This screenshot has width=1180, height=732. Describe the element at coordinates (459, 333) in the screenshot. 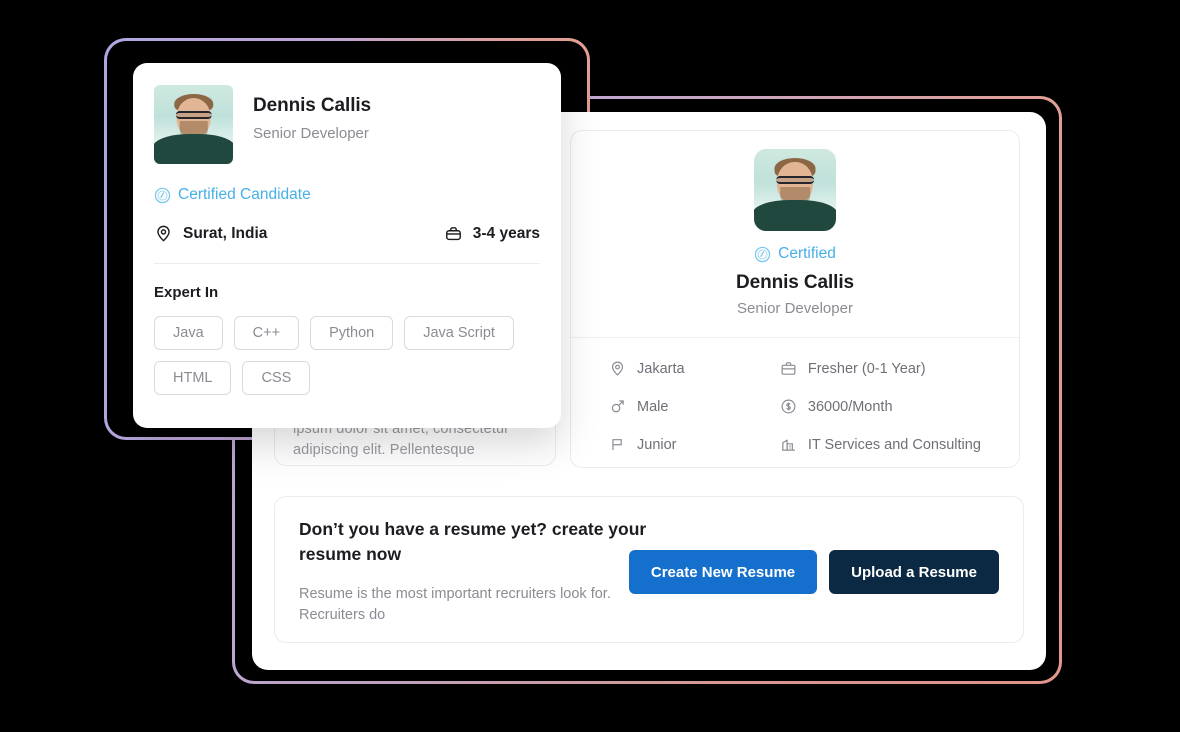

I see `skill-chip: Java Script` at that location.